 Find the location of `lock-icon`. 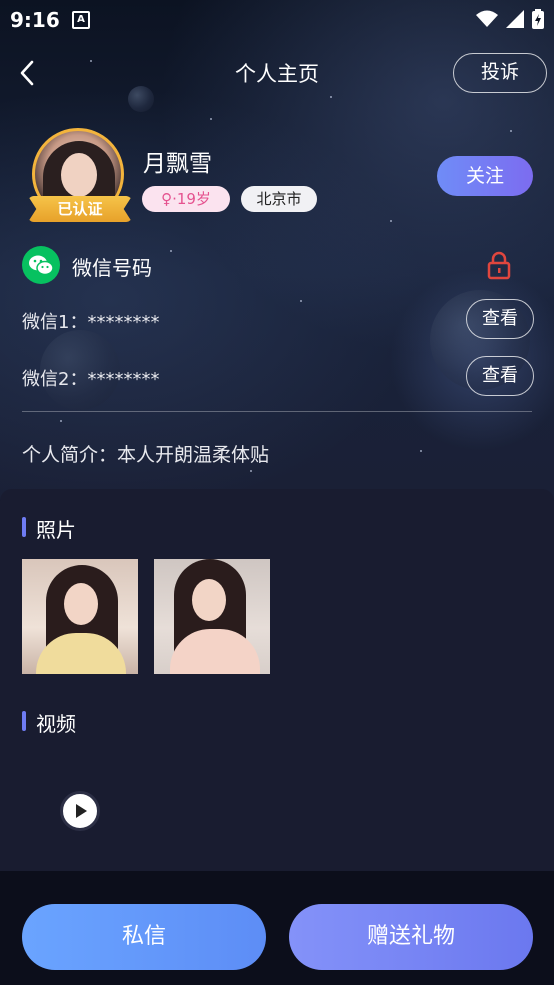

lock-icon is located at coordinates (499, 265).